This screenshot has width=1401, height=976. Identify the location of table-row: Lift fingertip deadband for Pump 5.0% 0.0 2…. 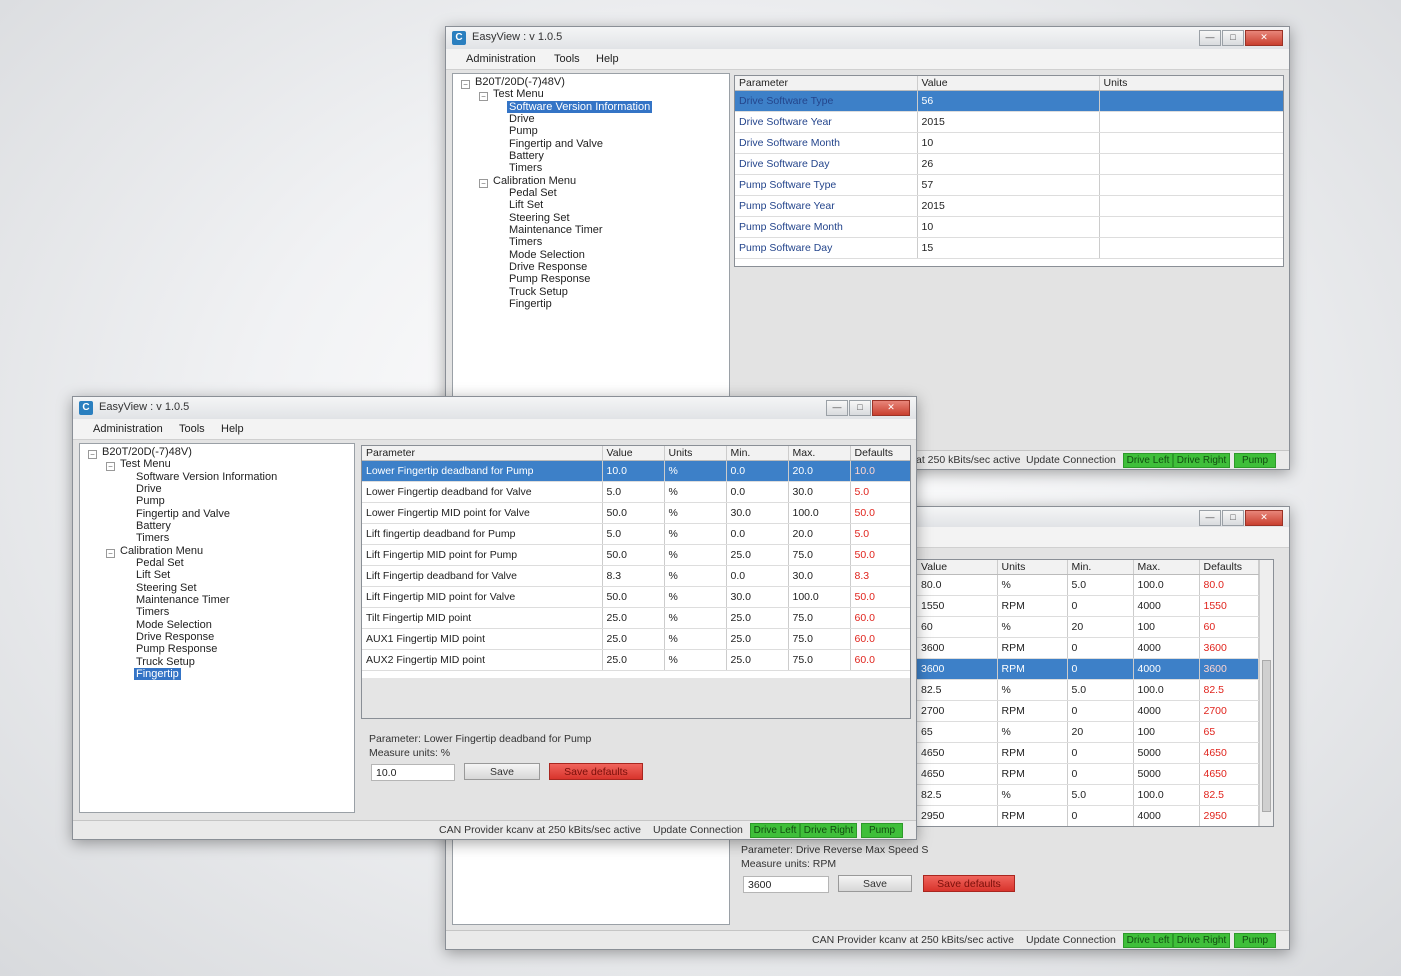
(636, 534).